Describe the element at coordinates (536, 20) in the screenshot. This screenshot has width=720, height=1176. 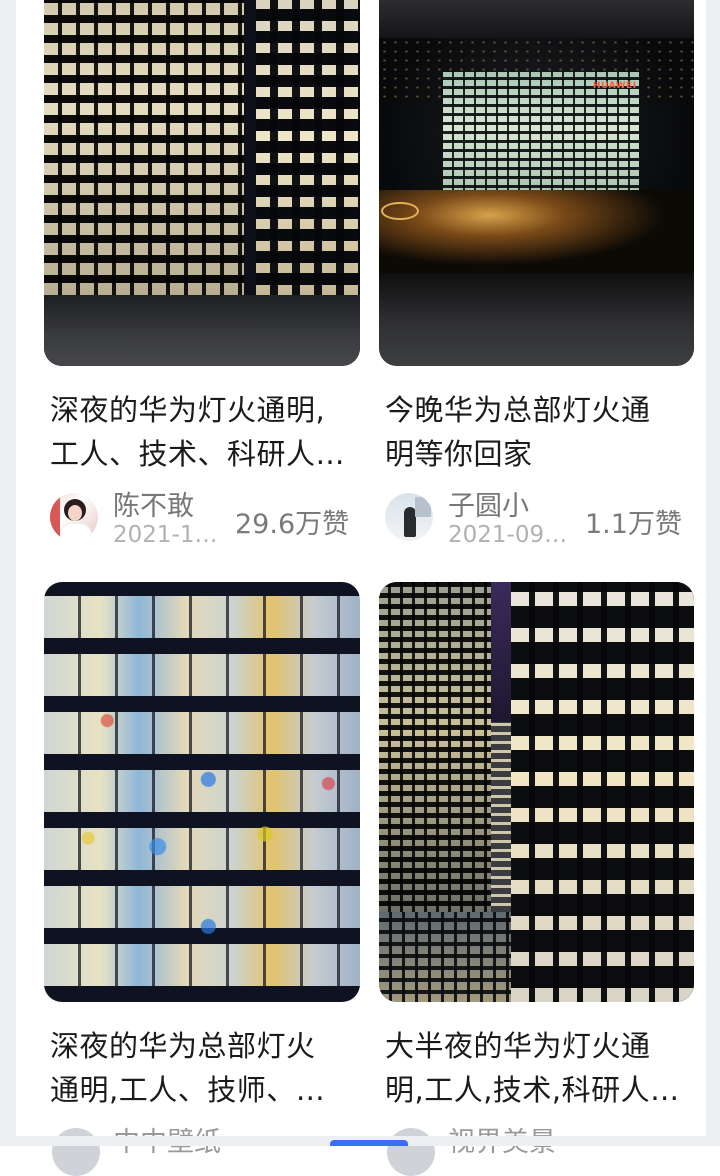
I see `top-shade` at that location.